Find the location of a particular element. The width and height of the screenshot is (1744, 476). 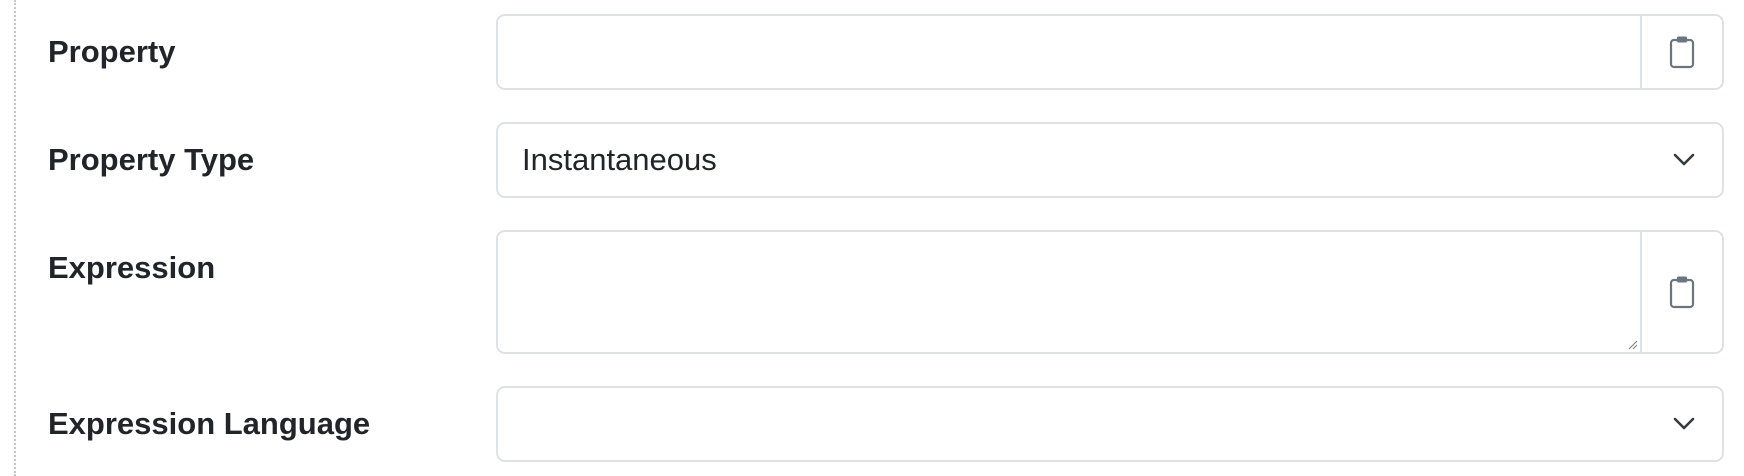

property-input-group is located at coordinates (1110, 52).